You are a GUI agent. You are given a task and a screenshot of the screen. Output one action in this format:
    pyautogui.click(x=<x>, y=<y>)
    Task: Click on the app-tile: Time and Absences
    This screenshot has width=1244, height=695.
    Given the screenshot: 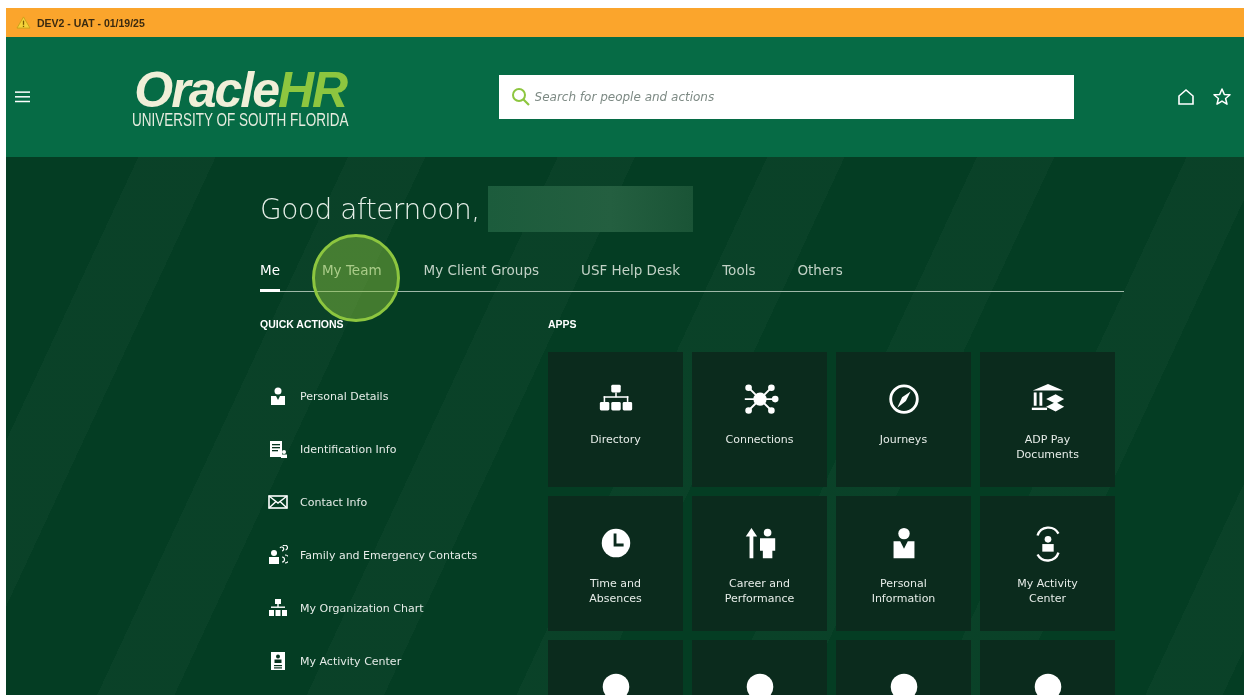 What is the action you would take?
    pyautogui.click(x=615, y=563)
    